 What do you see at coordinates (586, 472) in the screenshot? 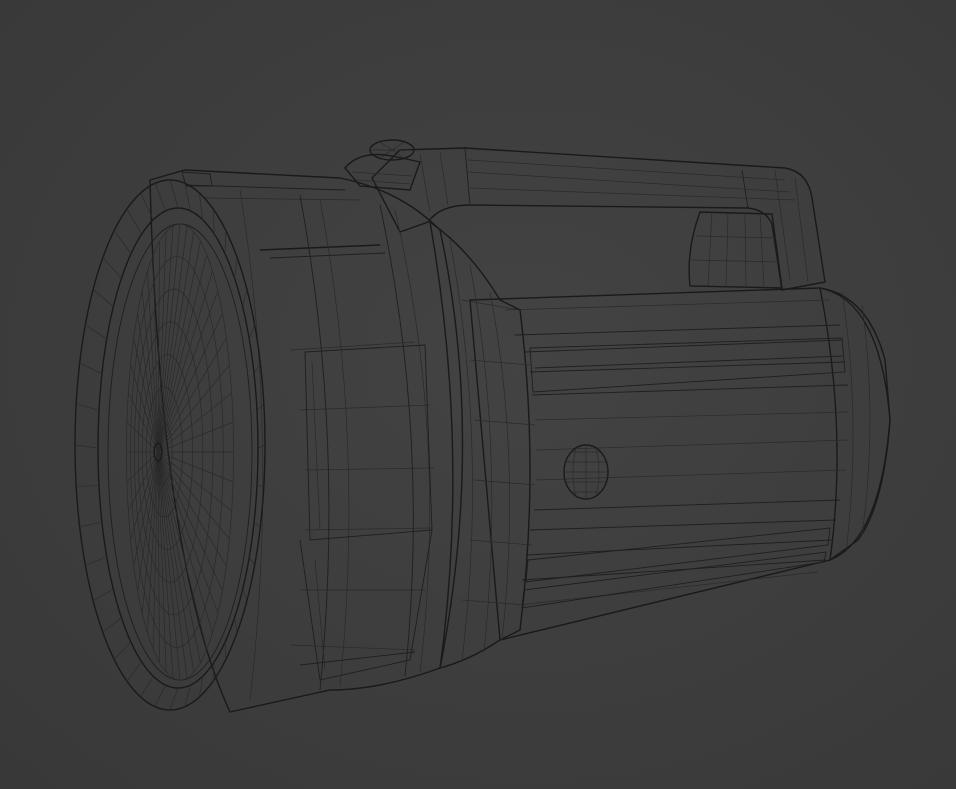
I see `side-knob` at bounding box center [586, 472].